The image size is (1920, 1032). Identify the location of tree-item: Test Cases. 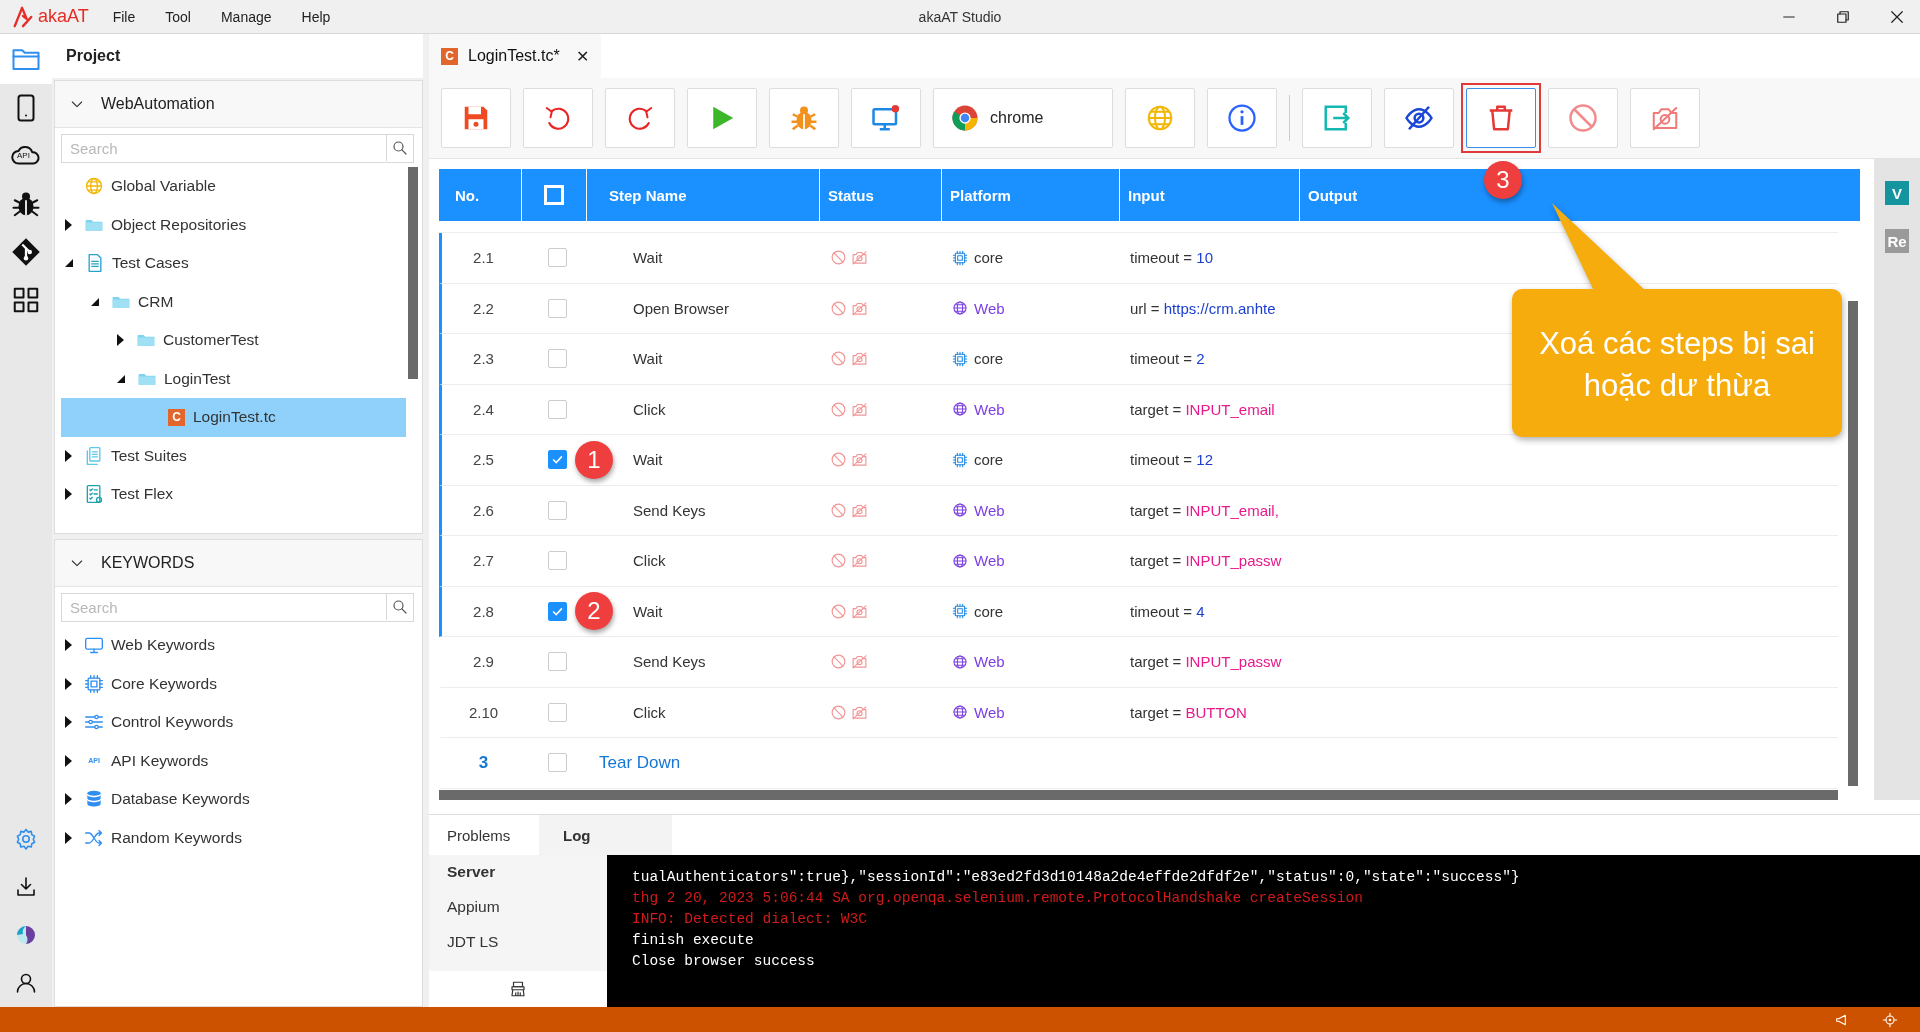
(150, 263).